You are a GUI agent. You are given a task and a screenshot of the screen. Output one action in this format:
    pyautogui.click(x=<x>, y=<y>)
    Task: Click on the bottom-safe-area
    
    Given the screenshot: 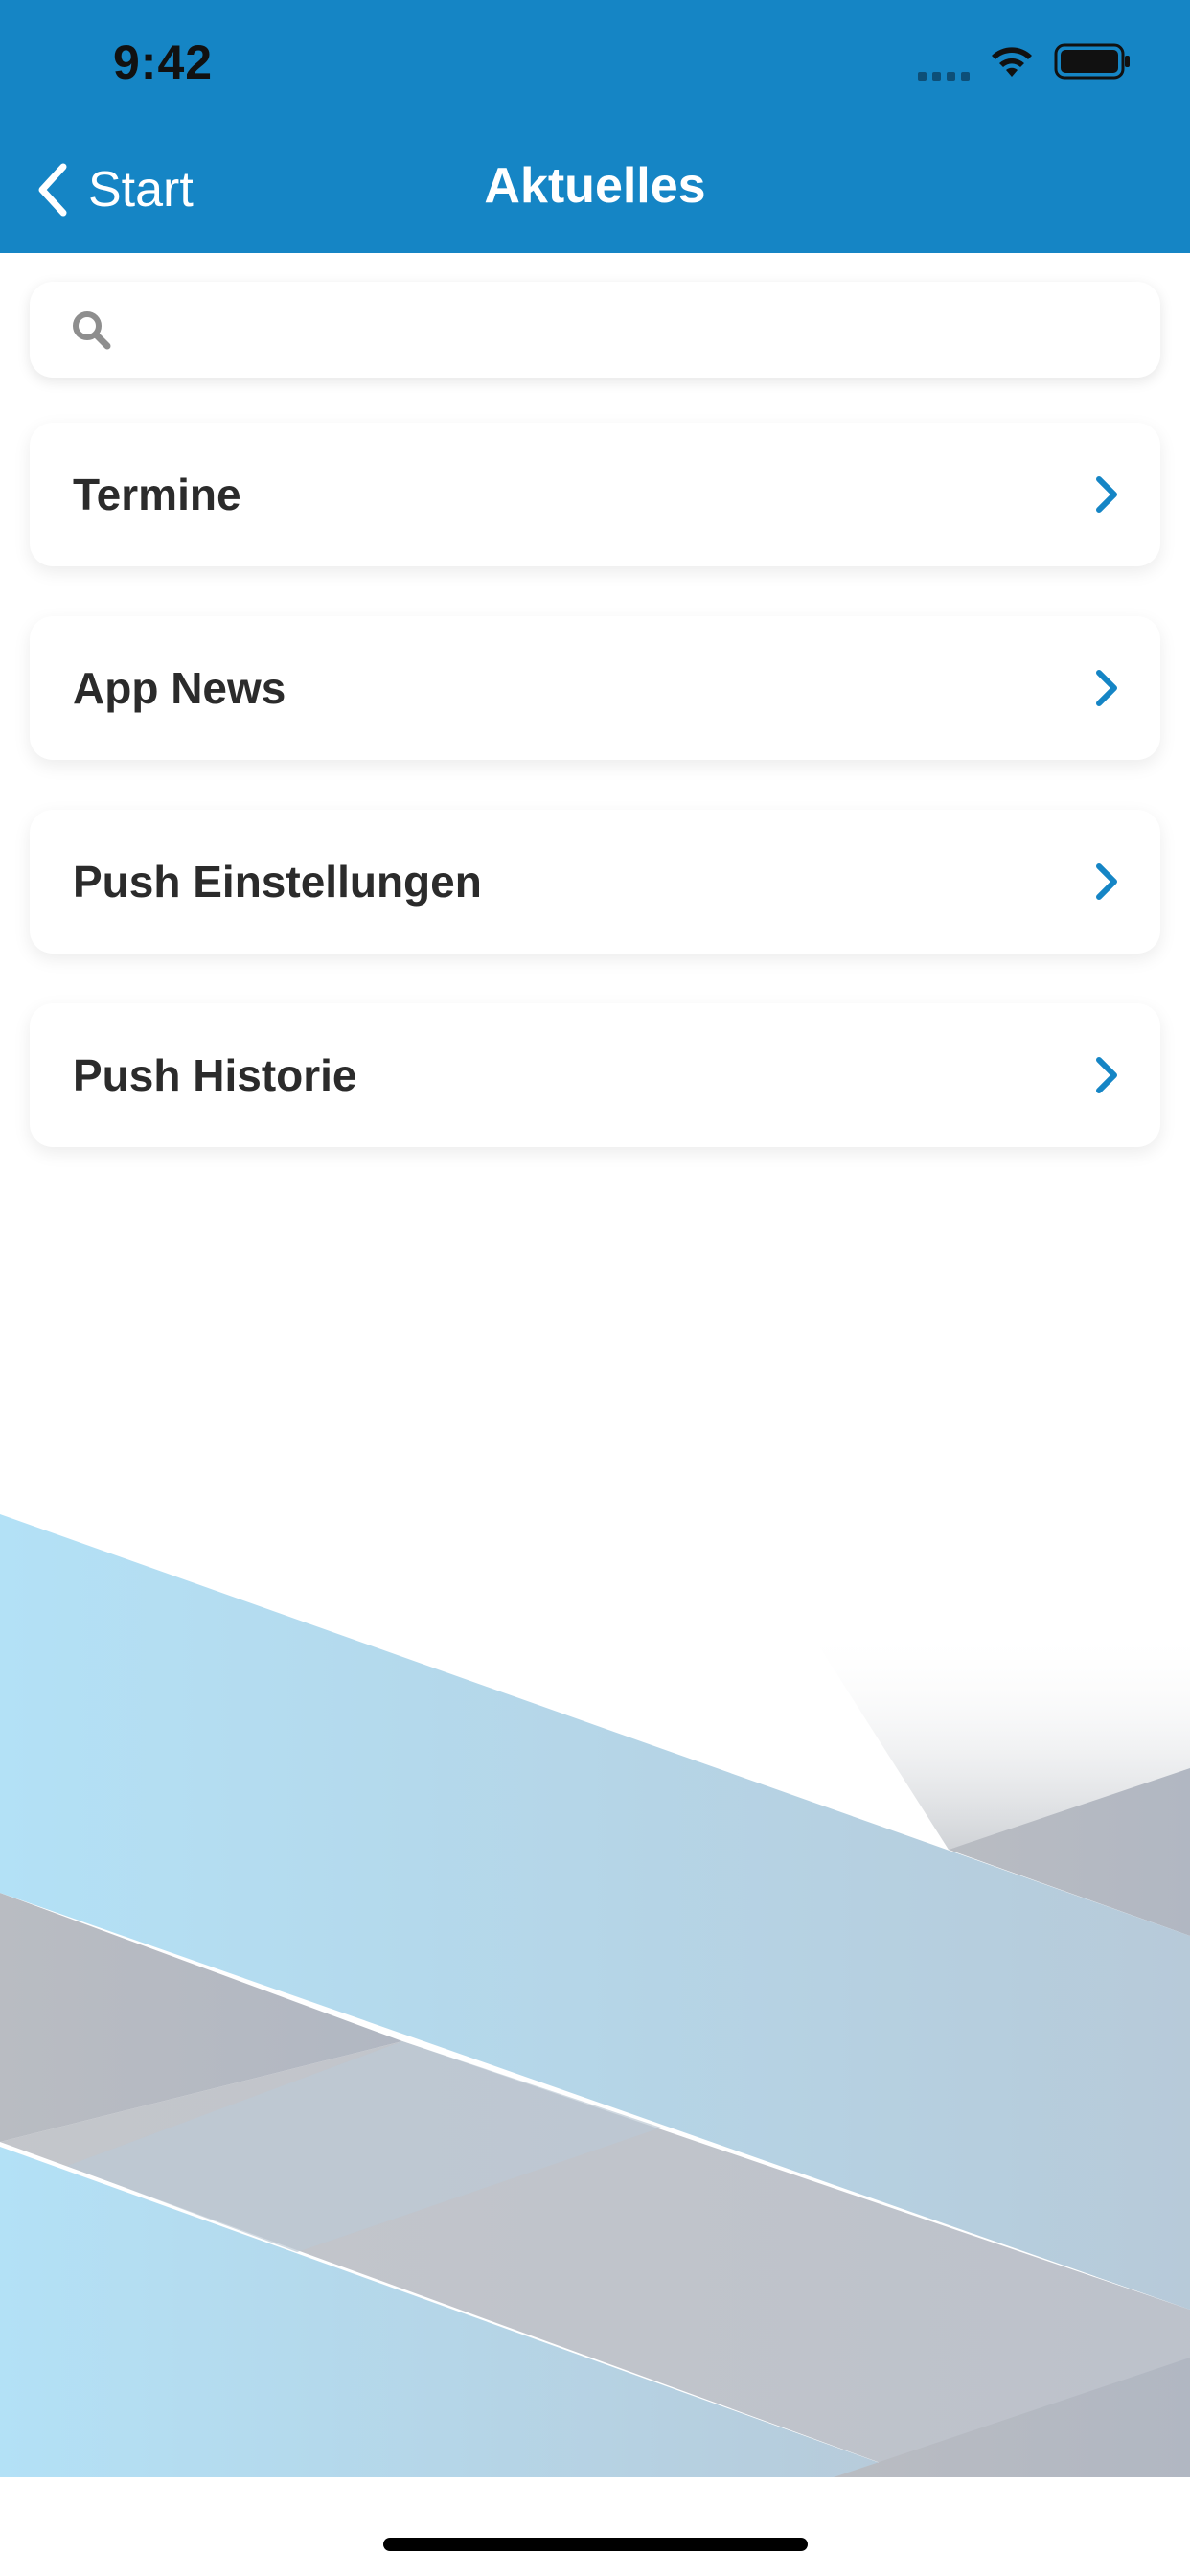 What is the action you would take?
    pyautogui.click(x=595, y=2526)
    